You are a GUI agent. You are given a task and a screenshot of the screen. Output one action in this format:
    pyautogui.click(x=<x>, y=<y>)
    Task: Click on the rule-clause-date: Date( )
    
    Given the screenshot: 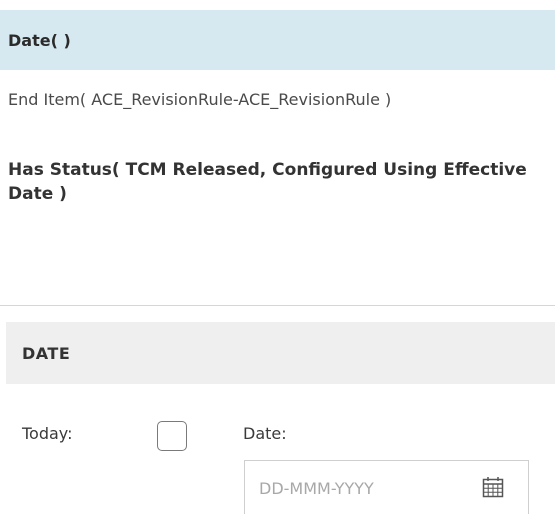 What is the action you would take?
    pyautogui.click(x=277, y=40)
    